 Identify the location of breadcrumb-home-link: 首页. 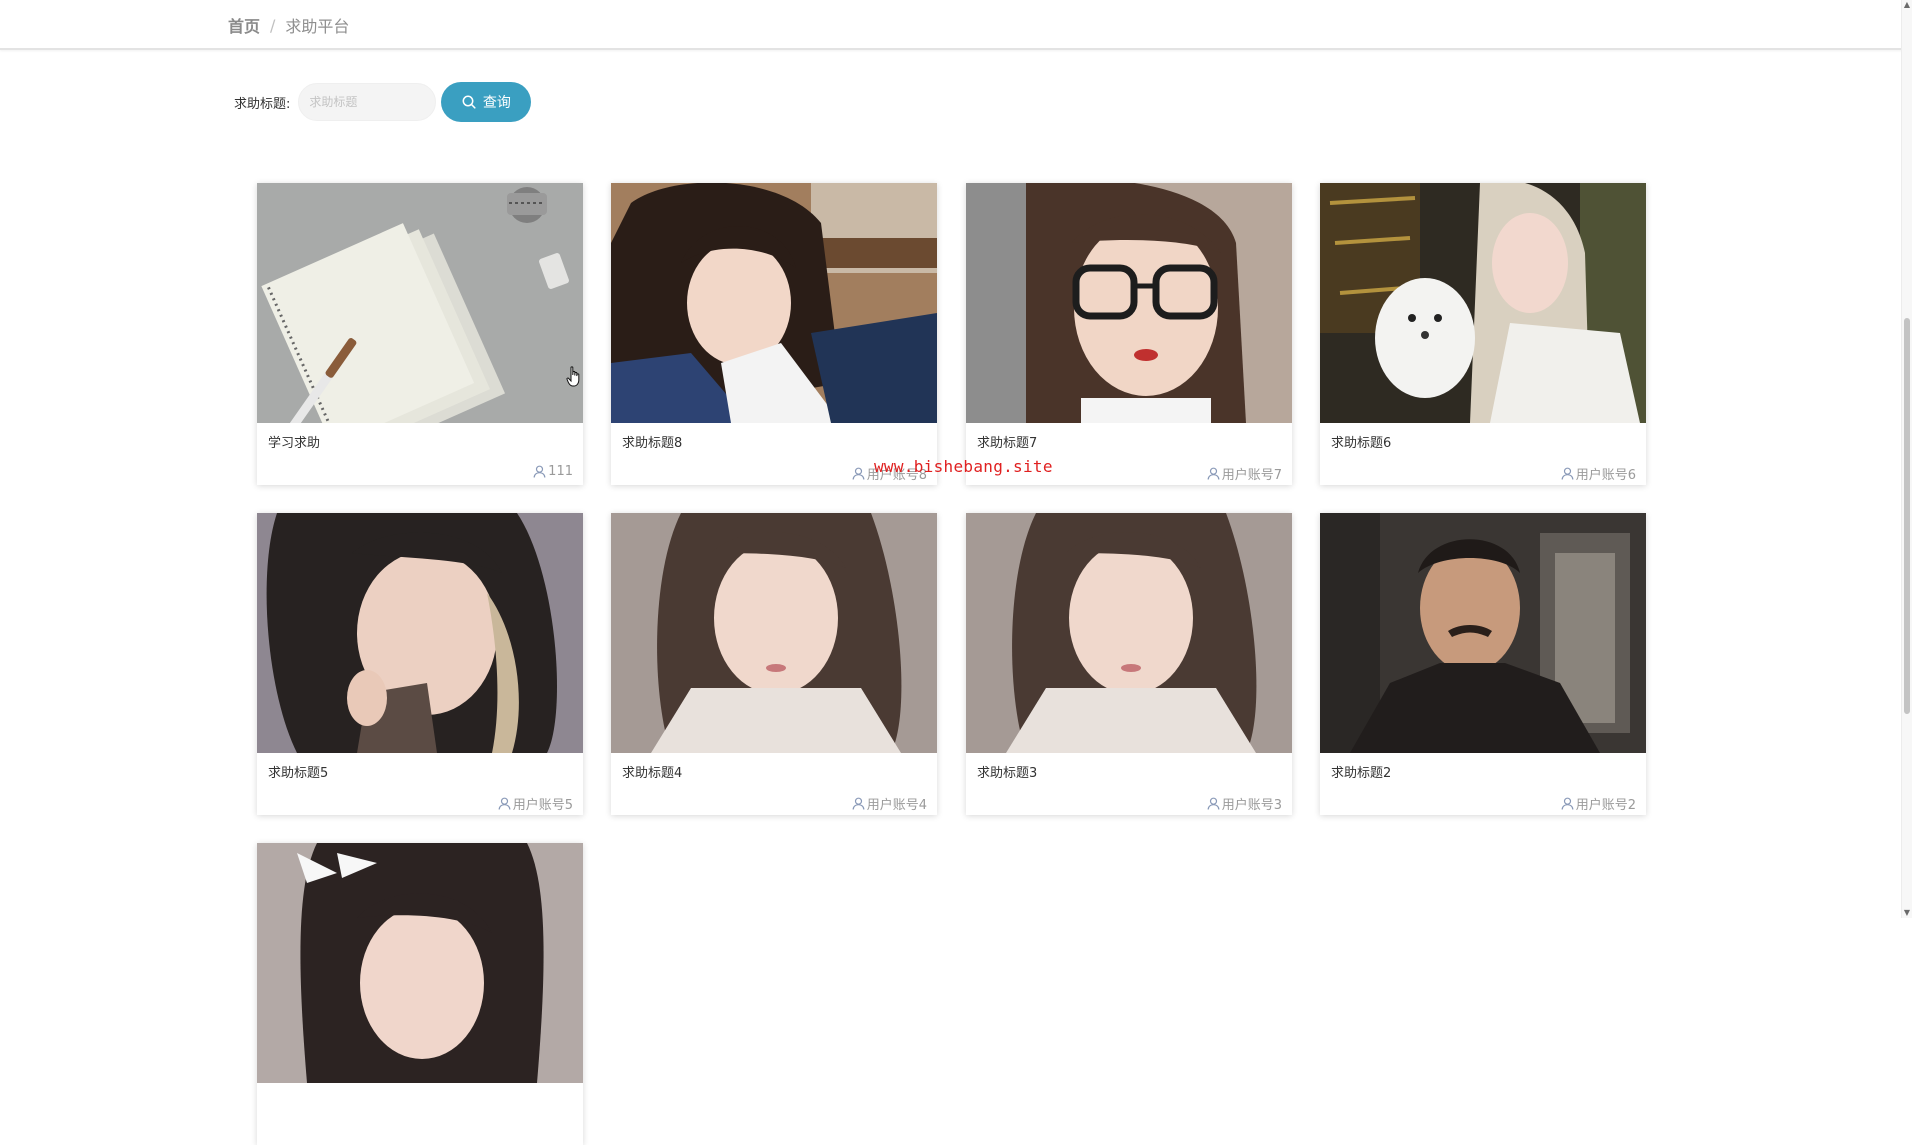
(244, 25).